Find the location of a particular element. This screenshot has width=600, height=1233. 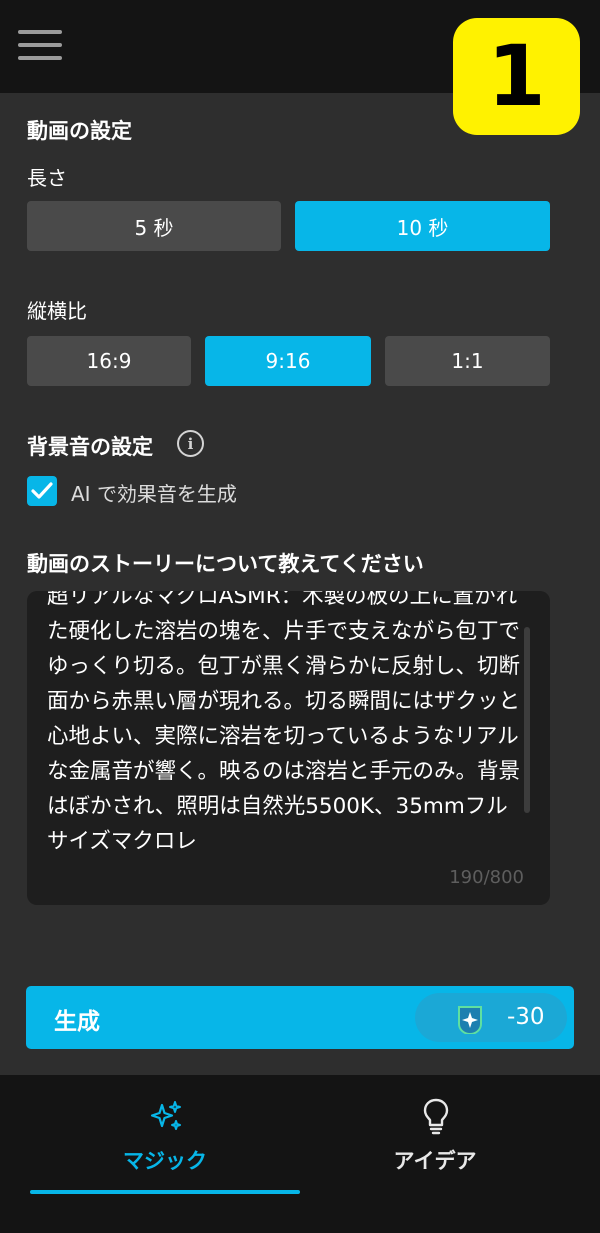

ai-sfx-label: AI で効果音を生成 is located at coordinates (154, 492).